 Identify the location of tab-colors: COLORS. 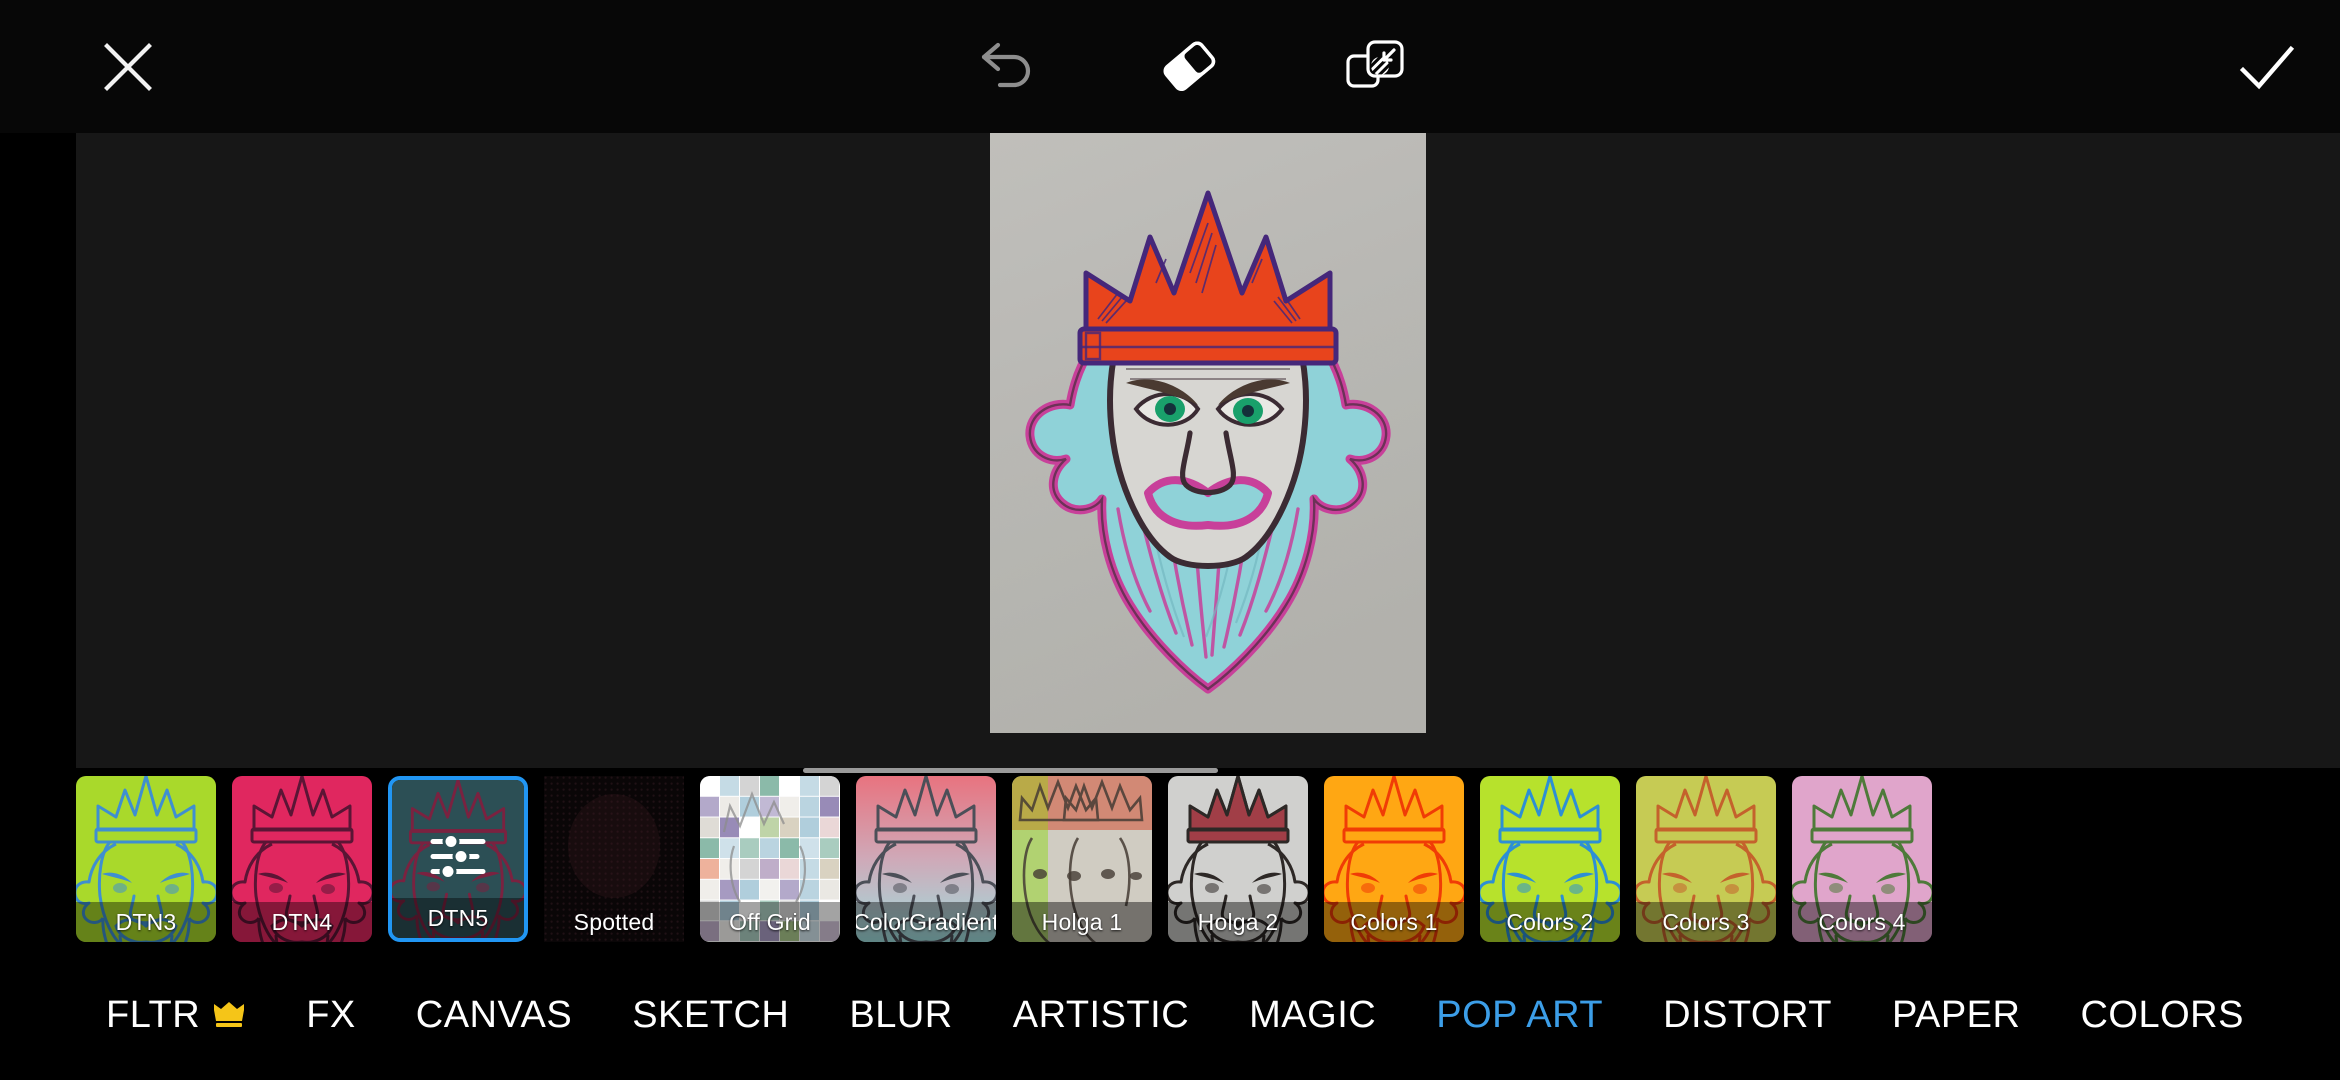
(2161, 1015).